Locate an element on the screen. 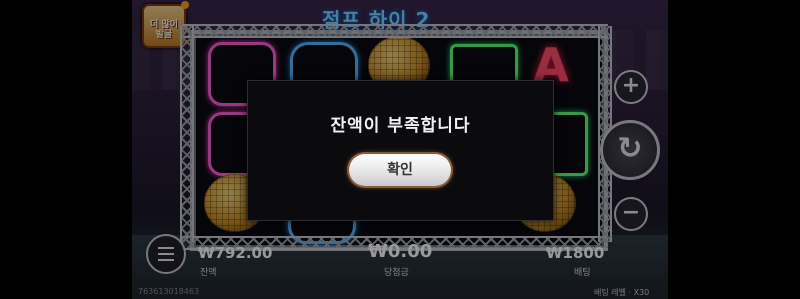 The height and width of the screenshot is (299, 800). dialog-message: 잔액이 부족합니다 is located at coordinates (400, 126).